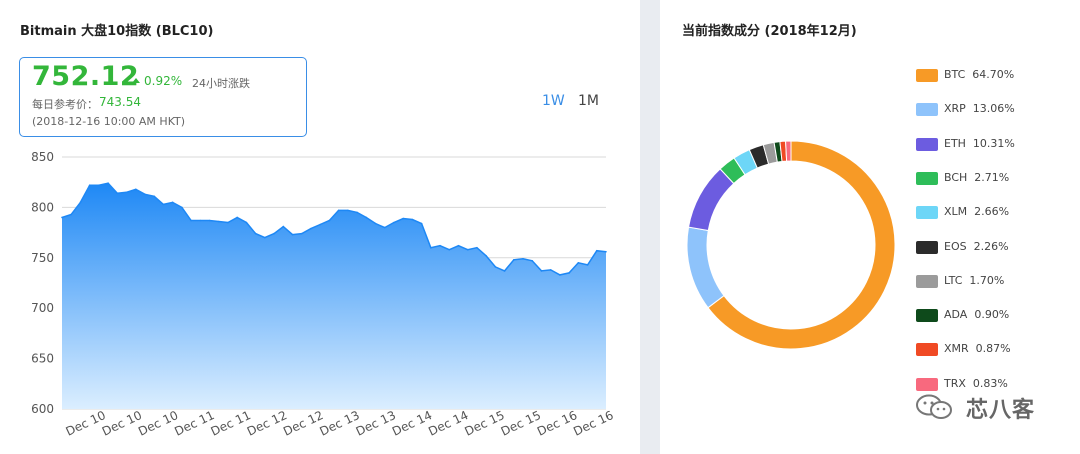 The width and height of the screenshot is (1080, 454). Describe the element at coordinates (120, 102) in the screenshot. I see `reference-price-value: 743.54` at that location.